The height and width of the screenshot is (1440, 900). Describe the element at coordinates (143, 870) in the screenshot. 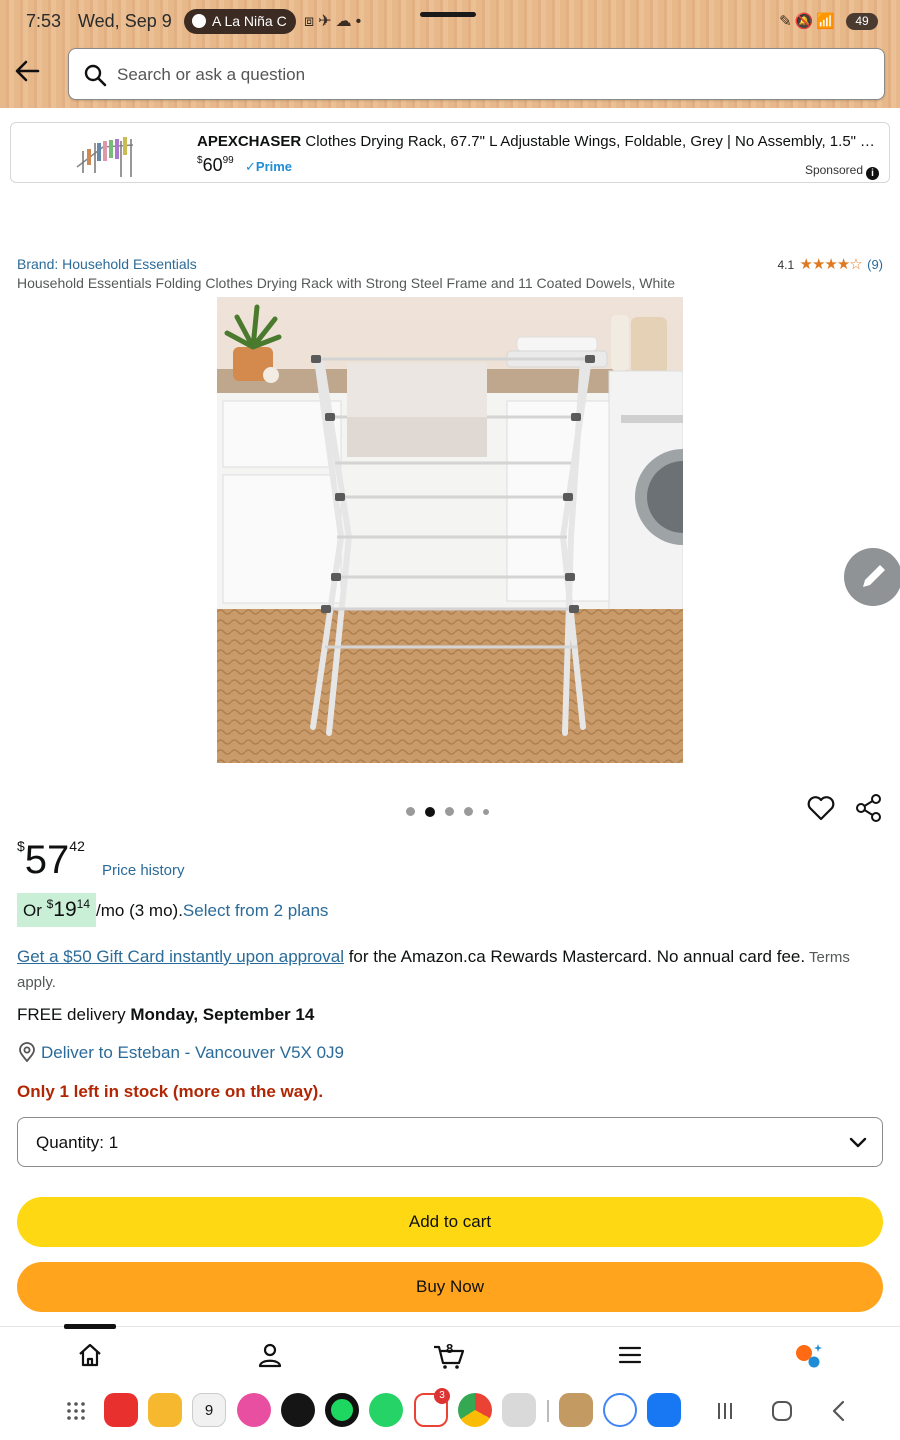

I see `price-history-link: Price history` at that location.